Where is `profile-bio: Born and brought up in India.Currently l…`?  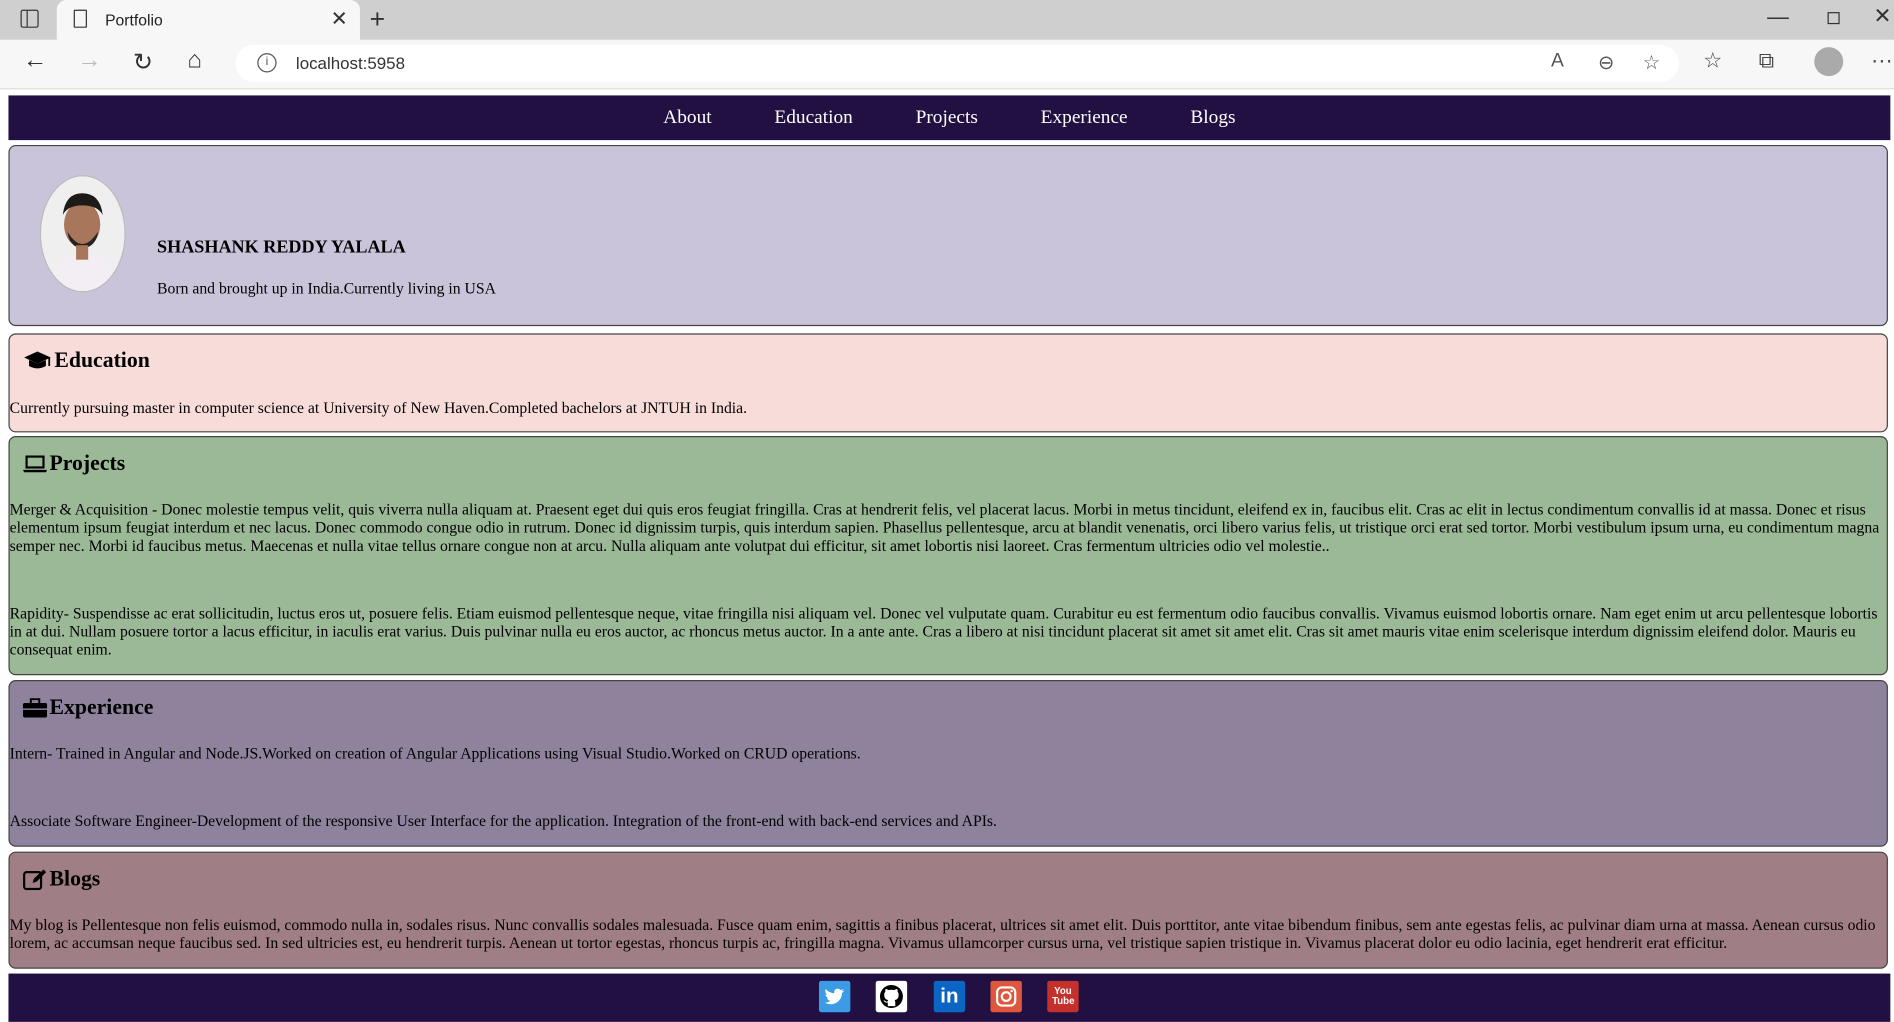 profile-bio: Born and brought up in India.Currently l… is located at coordinates (326, 288).